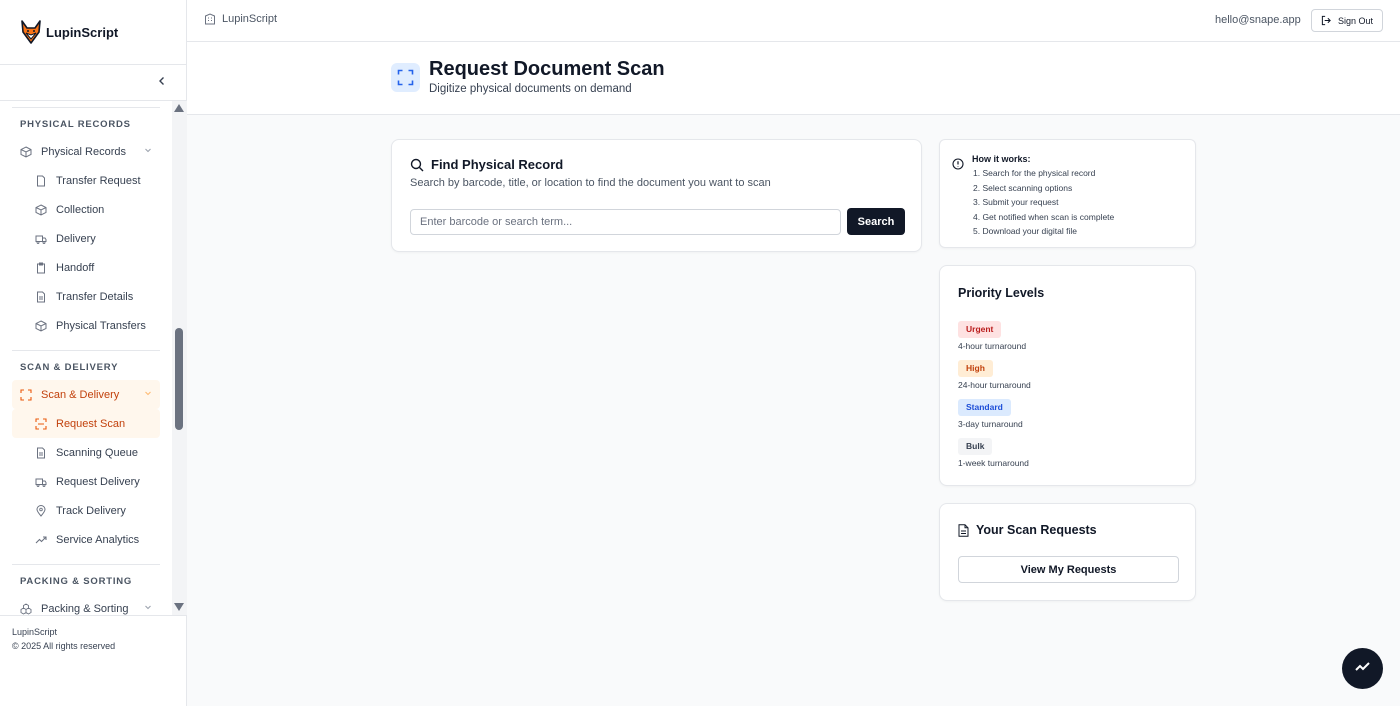 The width and height of the screenshot is (1400, 706). Describe the element at coordinates (85, 608) in the screenshot. I see `sidebar-item-label: Packing & Sorting` at that location.